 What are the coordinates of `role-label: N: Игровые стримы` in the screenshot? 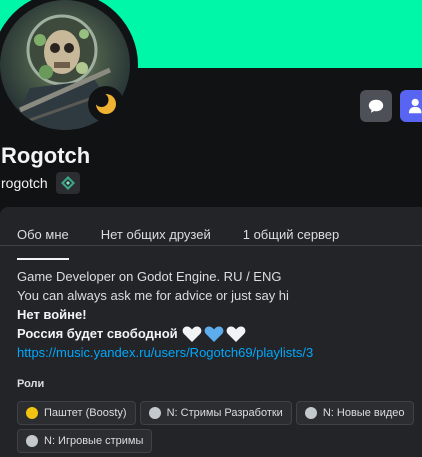 It's located at (94, 441).